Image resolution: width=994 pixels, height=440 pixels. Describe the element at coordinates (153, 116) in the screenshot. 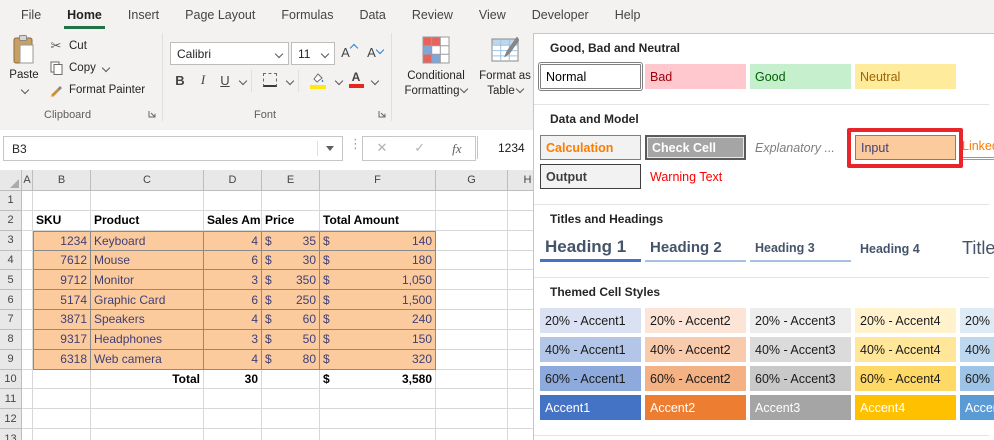

I see `clipboard-dialog-launcher-icon` at that location.